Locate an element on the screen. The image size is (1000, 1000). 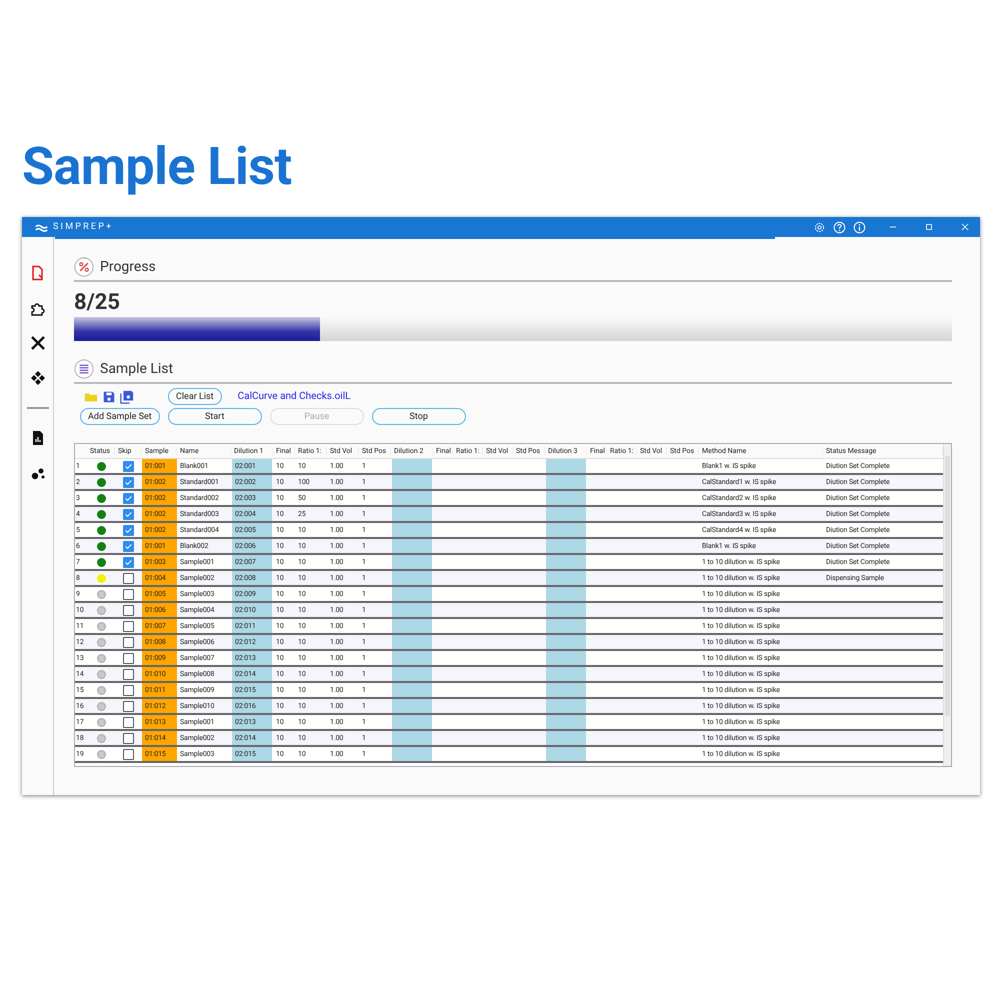
action-button: Start is located at coordinates (215, 416).